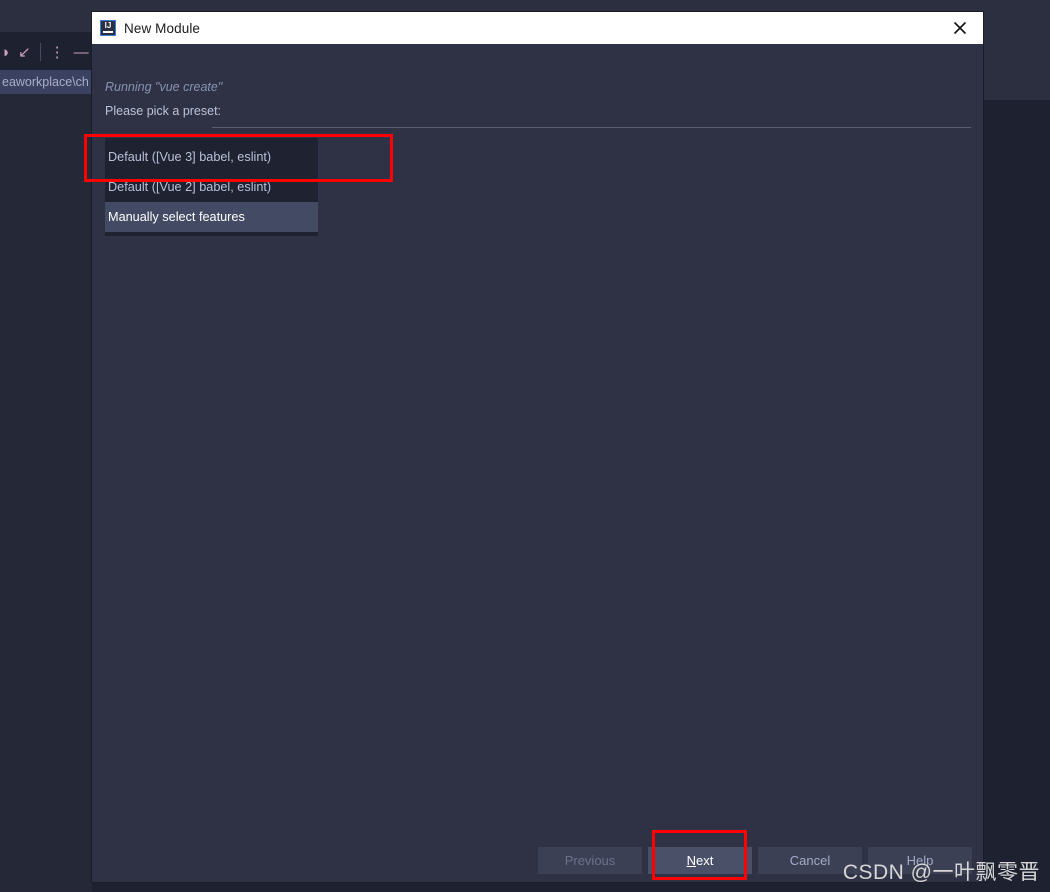 The height and width of the screenshot is (892, 1050). Describe the element at coordinates (590, 860) in the screenshot. I see `previous-button: Previous` at that location.